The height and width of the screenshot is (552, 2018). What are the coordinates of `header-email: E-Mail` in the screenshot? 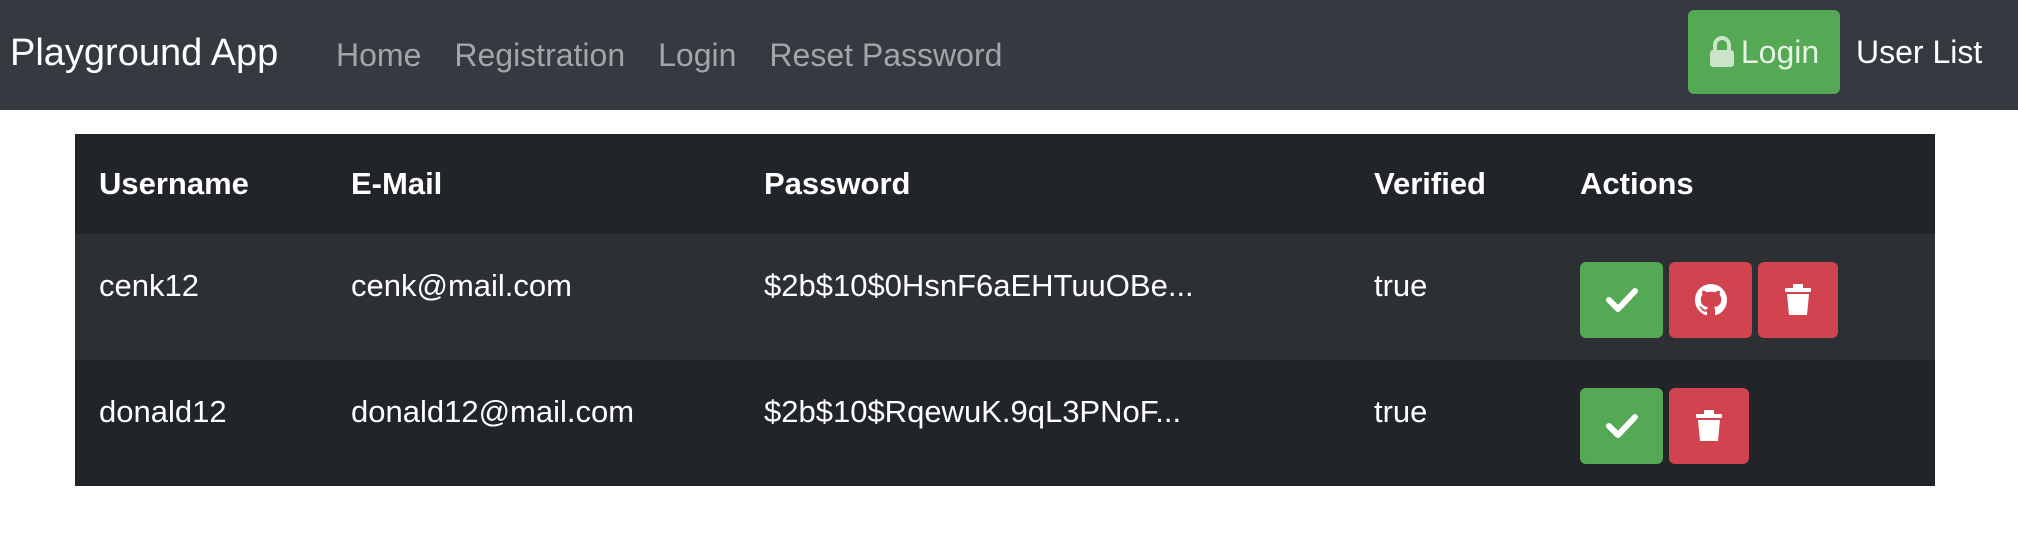 It's located at (397, 183).